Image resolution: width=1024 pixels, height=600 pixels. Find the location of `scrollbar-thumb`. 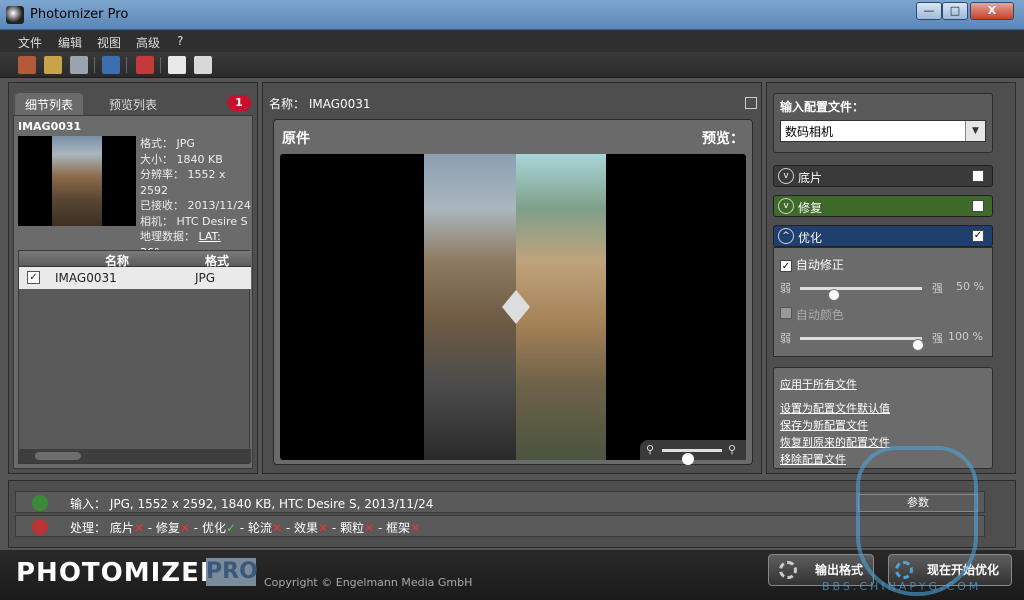

scrollbar-thumb is located at coordinates (58, 456).